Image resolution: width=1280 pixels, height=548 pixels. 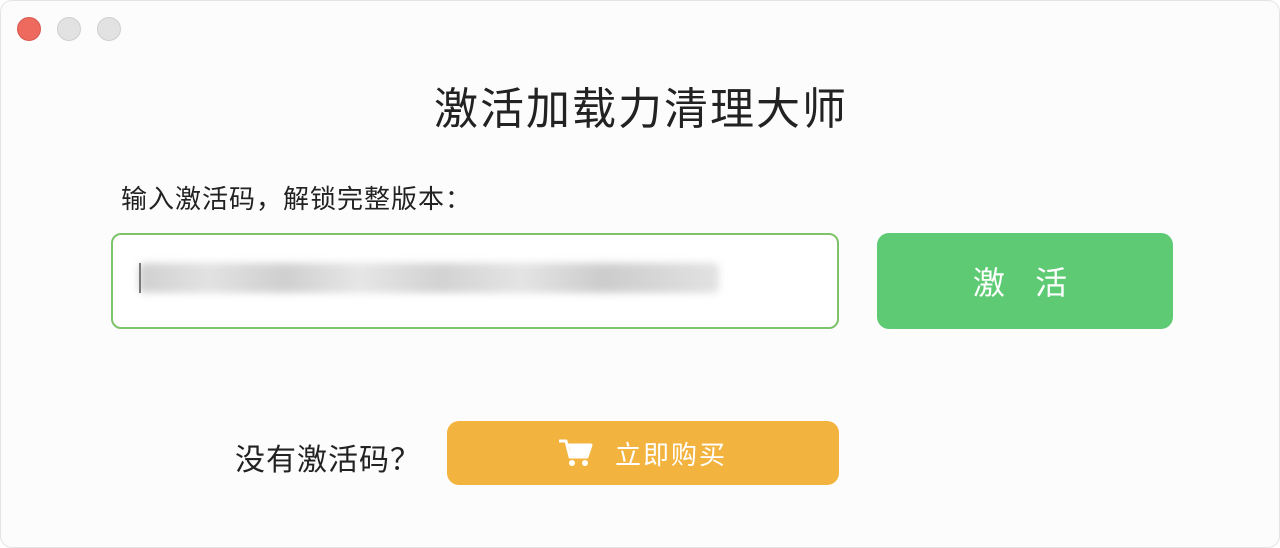 I want to click on activation-code-input, so click(x=475, y=281).